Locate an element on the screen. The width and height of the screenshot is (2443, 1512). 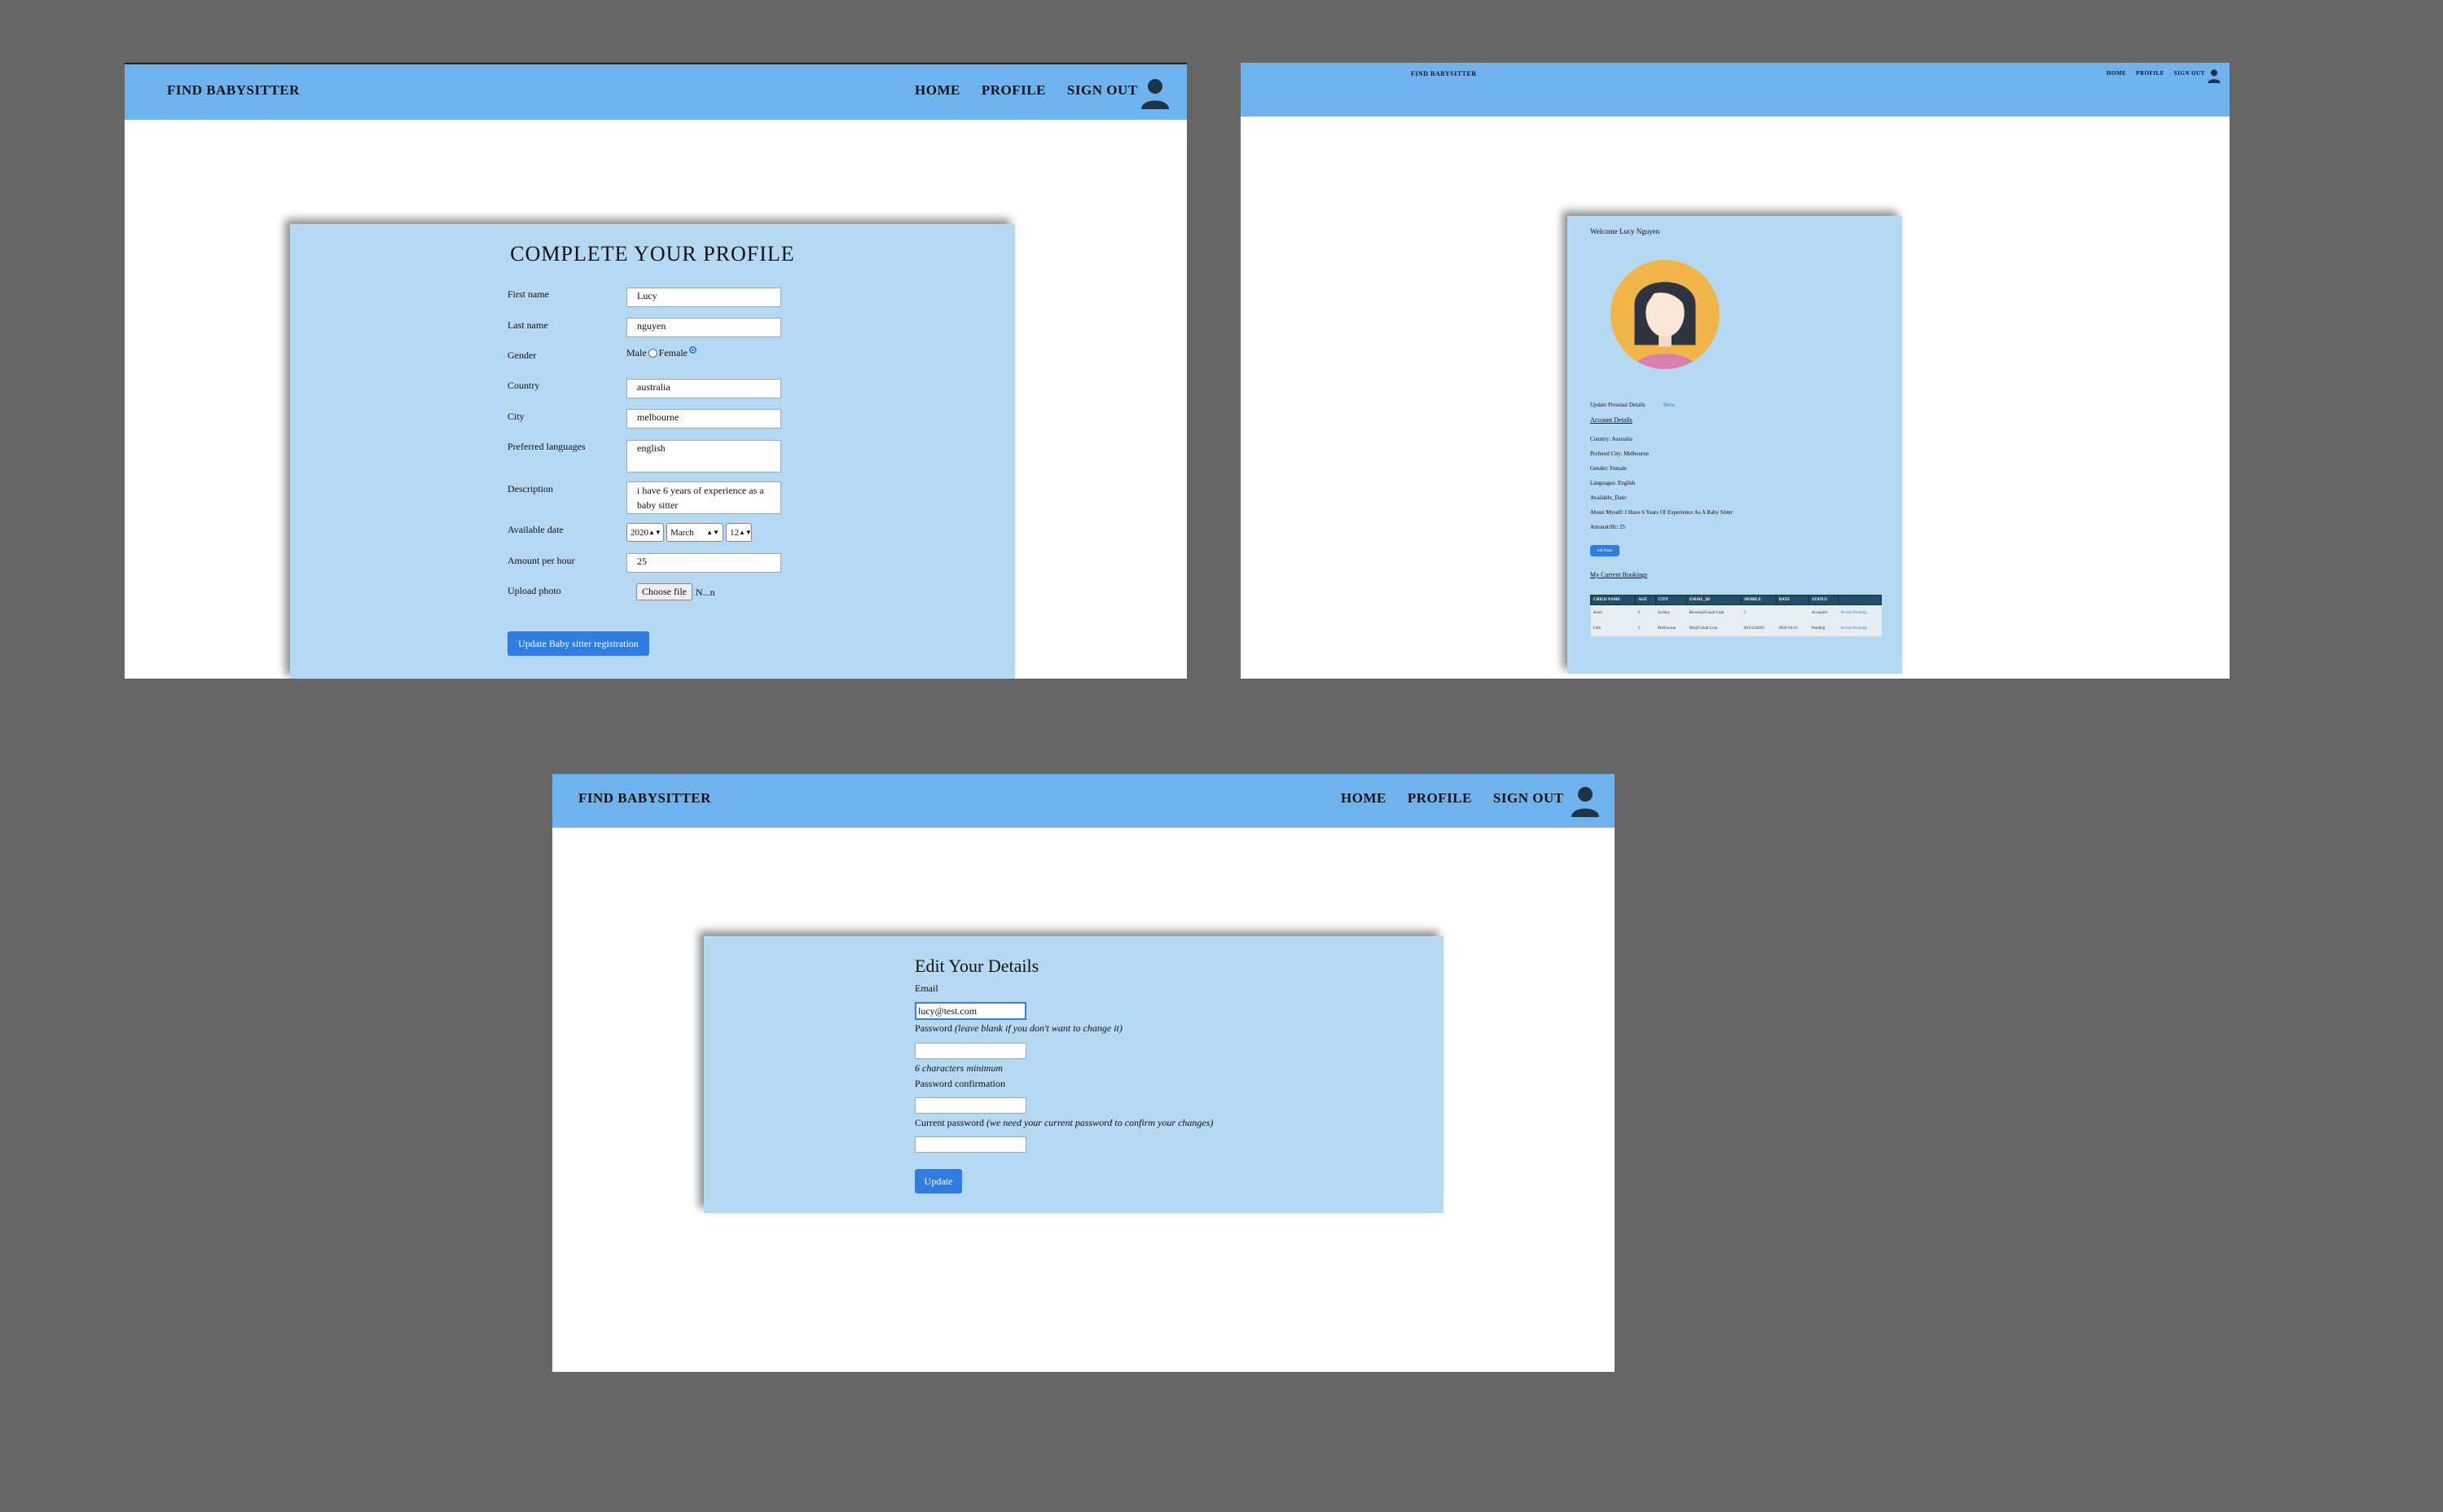
day-select: 12 ▲▼ is located at coordinates (739, 532).